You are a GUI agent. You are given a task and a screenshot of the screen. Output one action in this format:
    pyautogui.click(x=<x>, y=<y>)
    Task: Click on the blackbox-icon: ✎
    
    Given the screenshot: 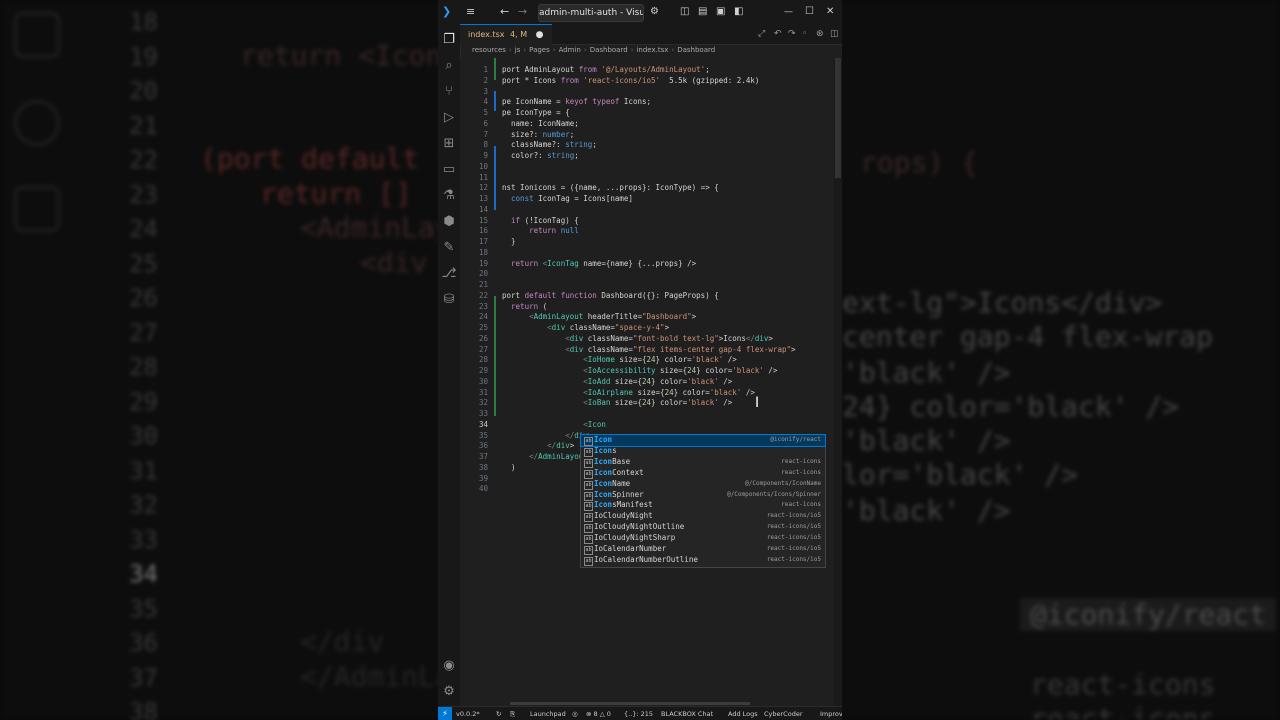 What is the action you would take?
    pyautogui.click(x=449, y=248)
    